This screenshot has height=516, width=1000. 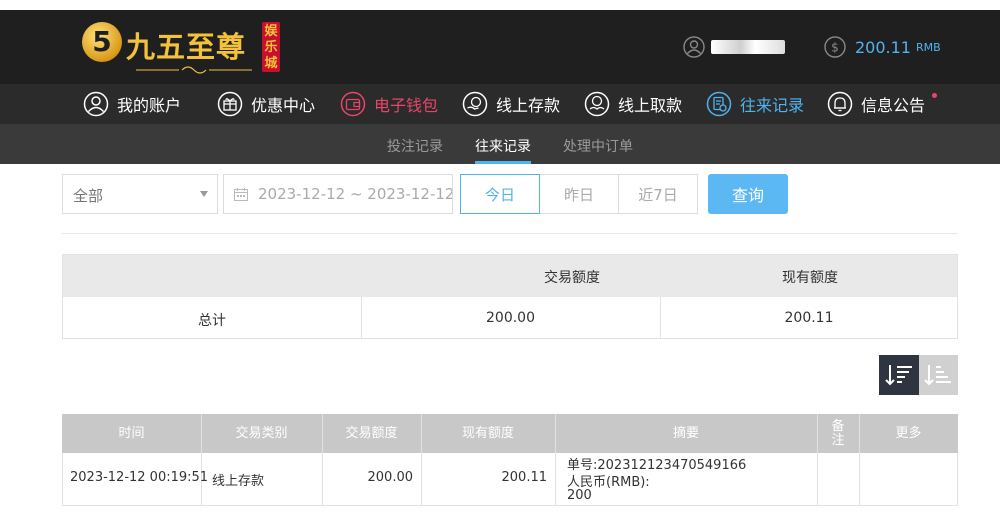 I want to click on divider, so click(x=510, y=233).